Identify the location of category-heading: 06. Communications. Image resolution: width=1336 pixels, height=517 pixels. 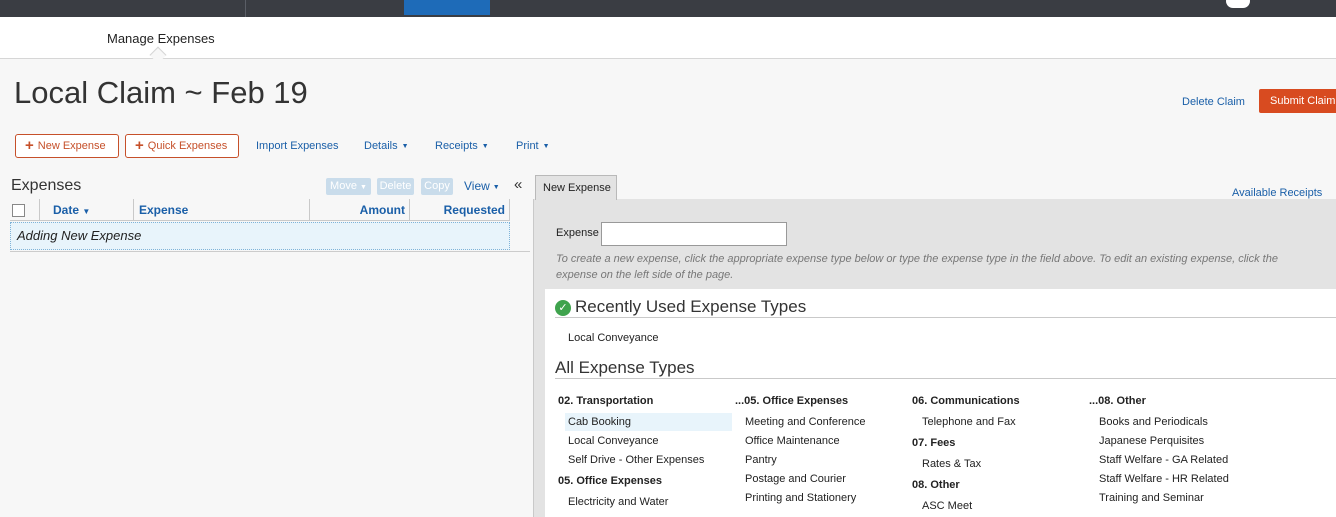
(966, 401).